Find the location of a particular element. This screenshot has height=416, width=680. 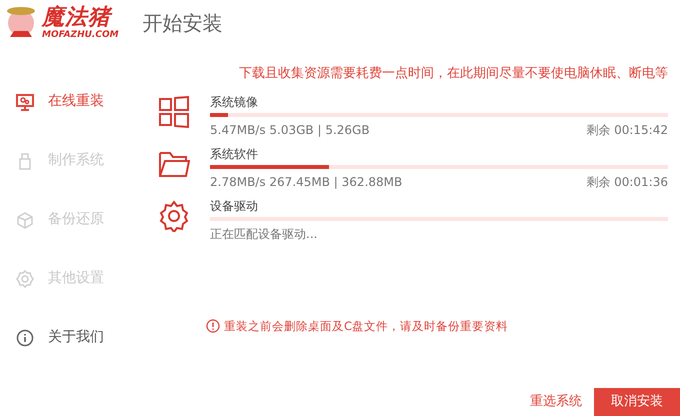

warning-icon is located at coordinates (213, 326).